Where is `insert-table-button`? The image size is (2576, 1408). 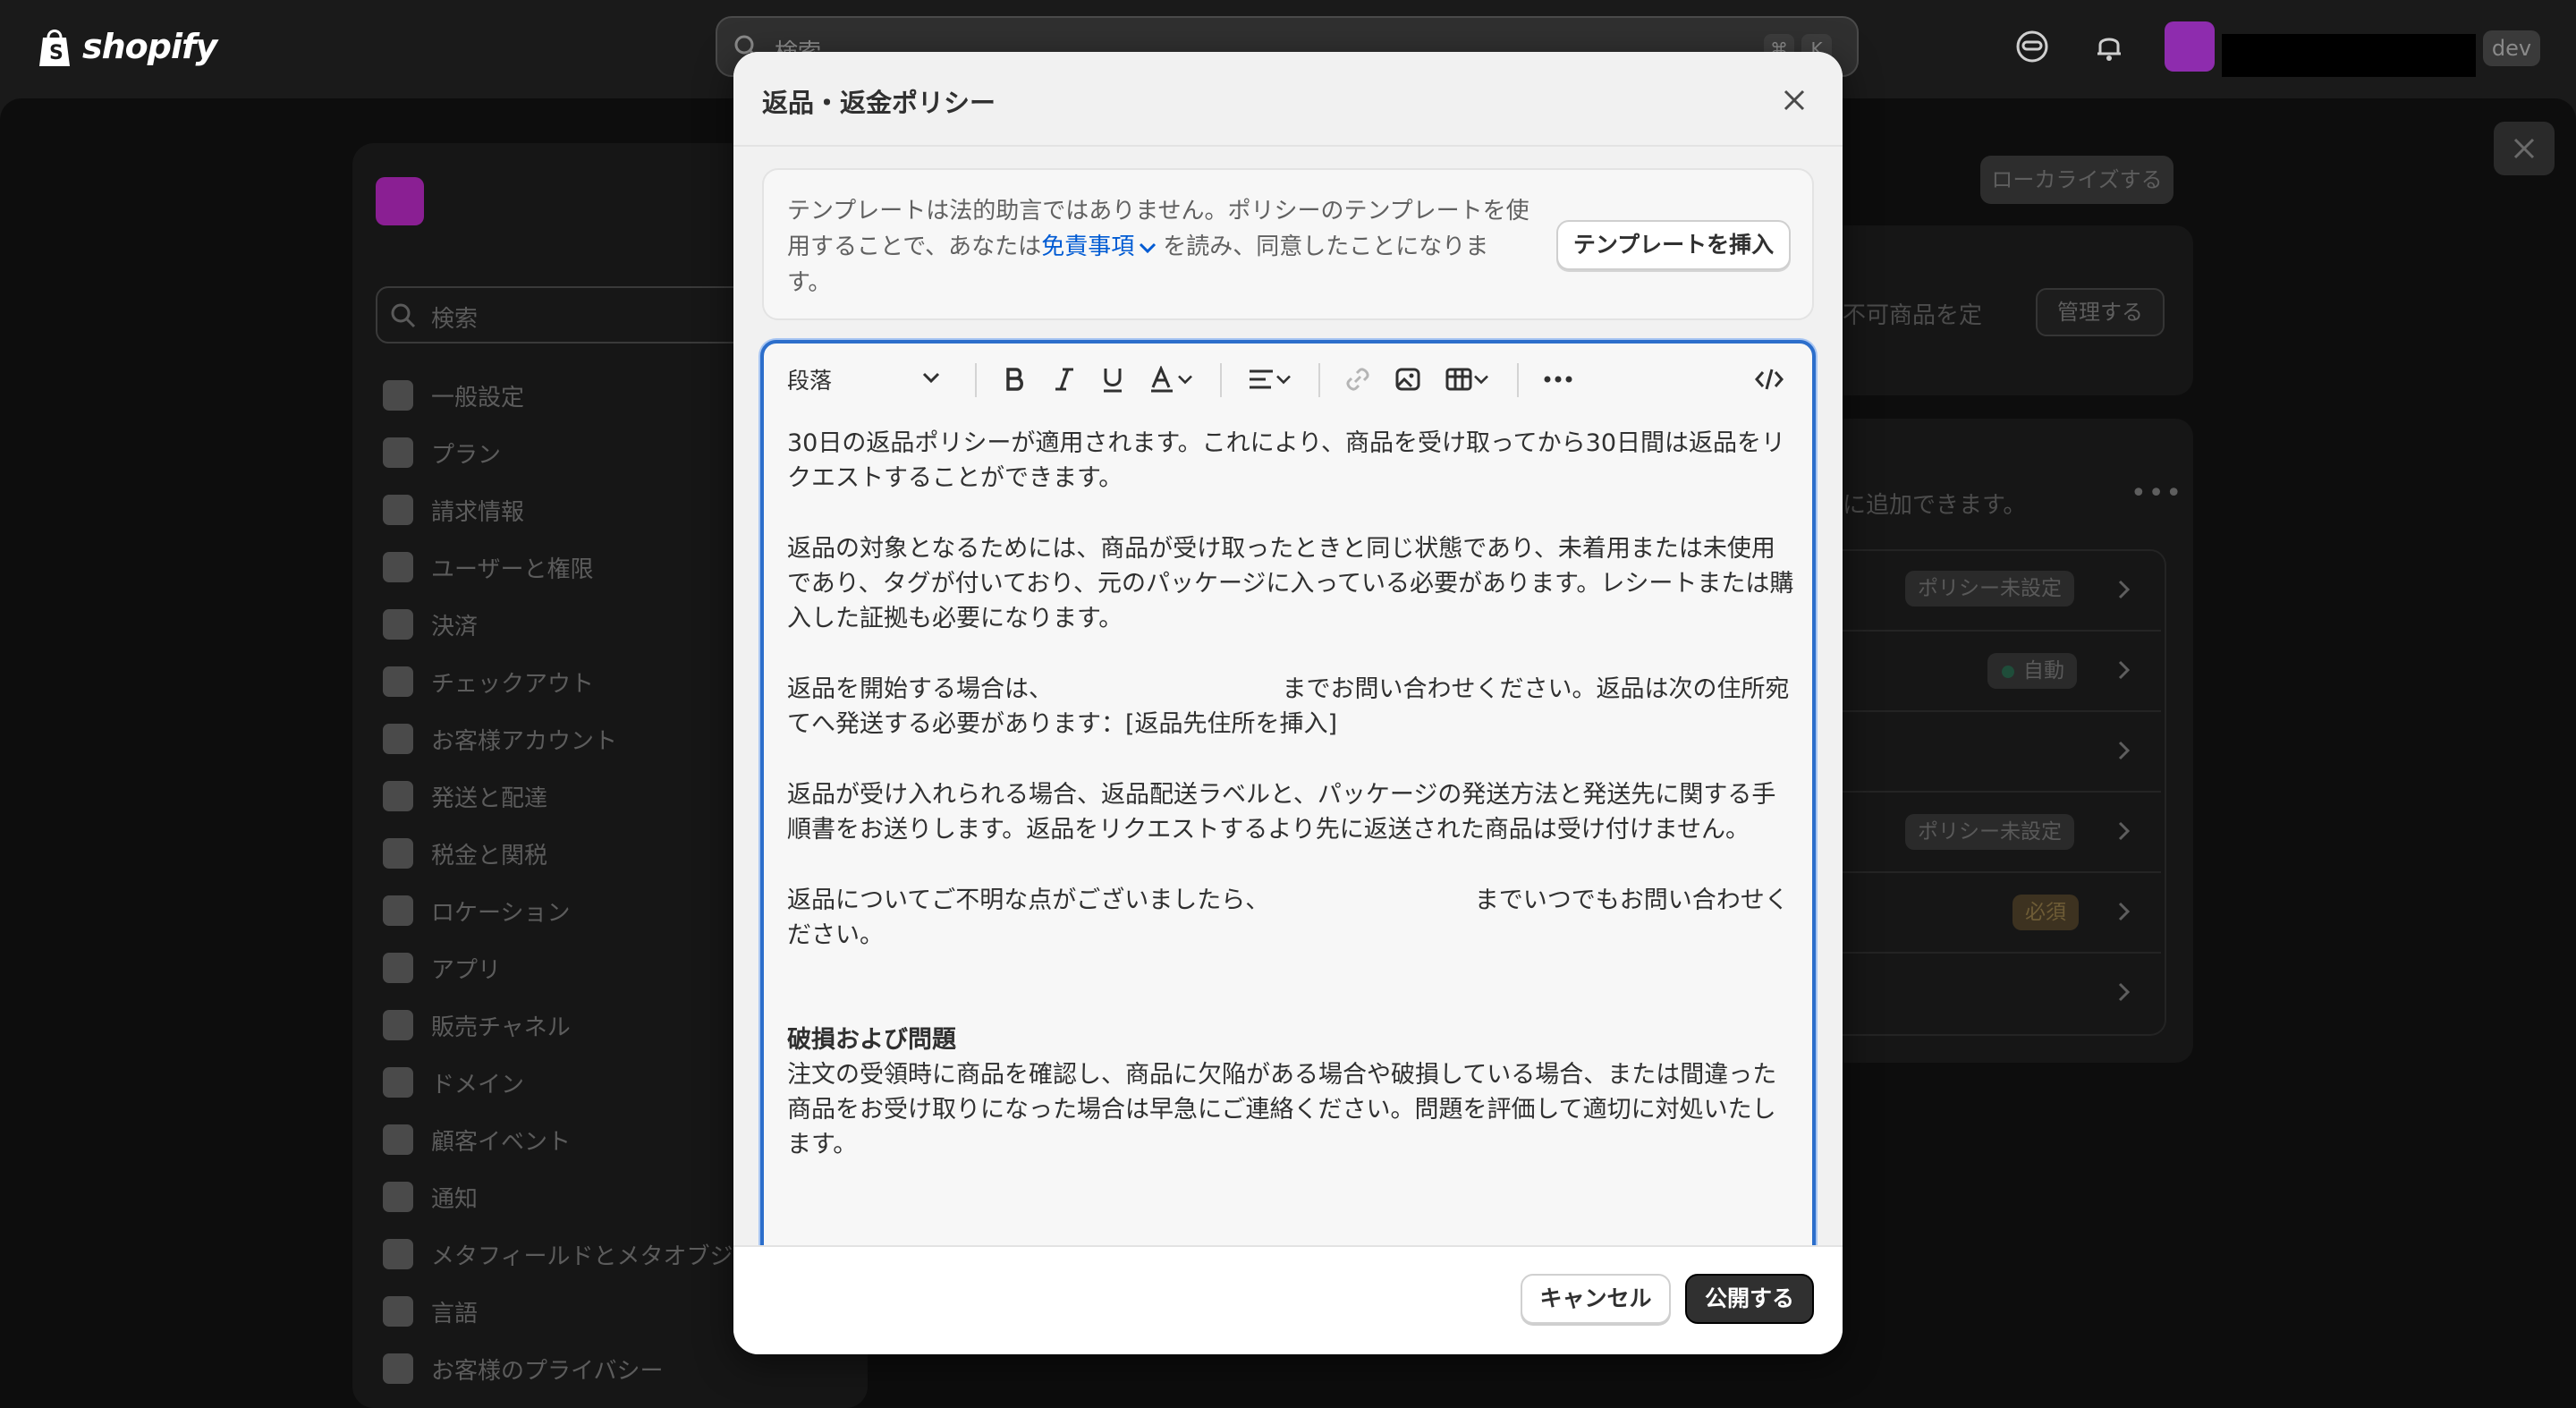 insert-table-button is located at coordinates (1467, 379).